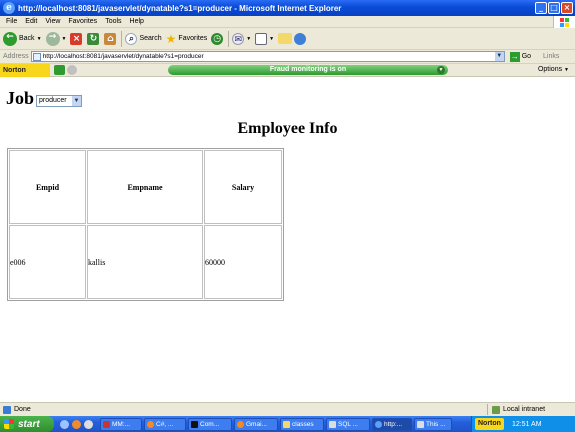 This screenshot has width=575, height=432. What do you see at coordinates (217, 38) in the screenshot?
I see `history-icon: ◷` at bounding box center [217, 38].